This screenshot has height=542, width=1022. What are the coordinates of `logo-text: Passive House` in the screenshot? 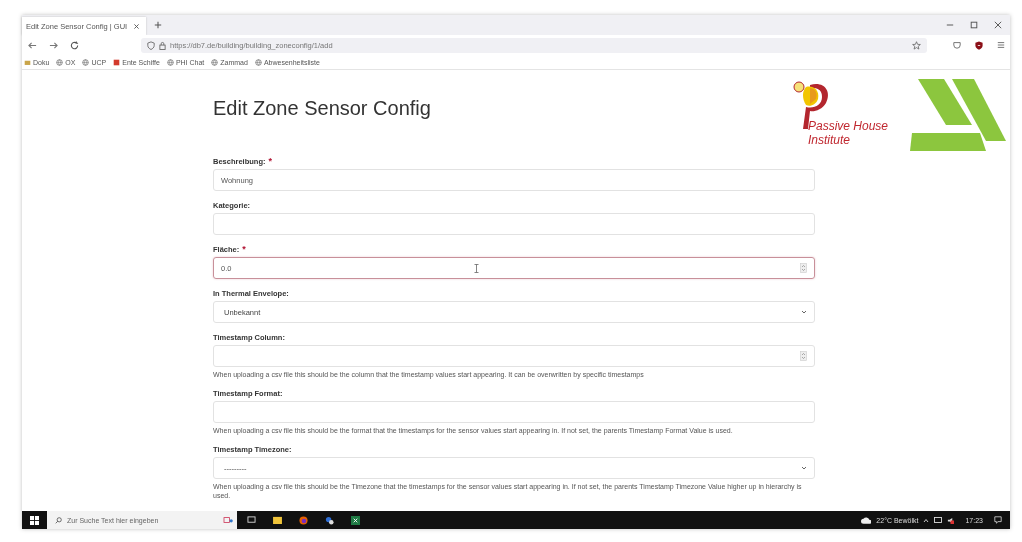 It's located at (848, 126).